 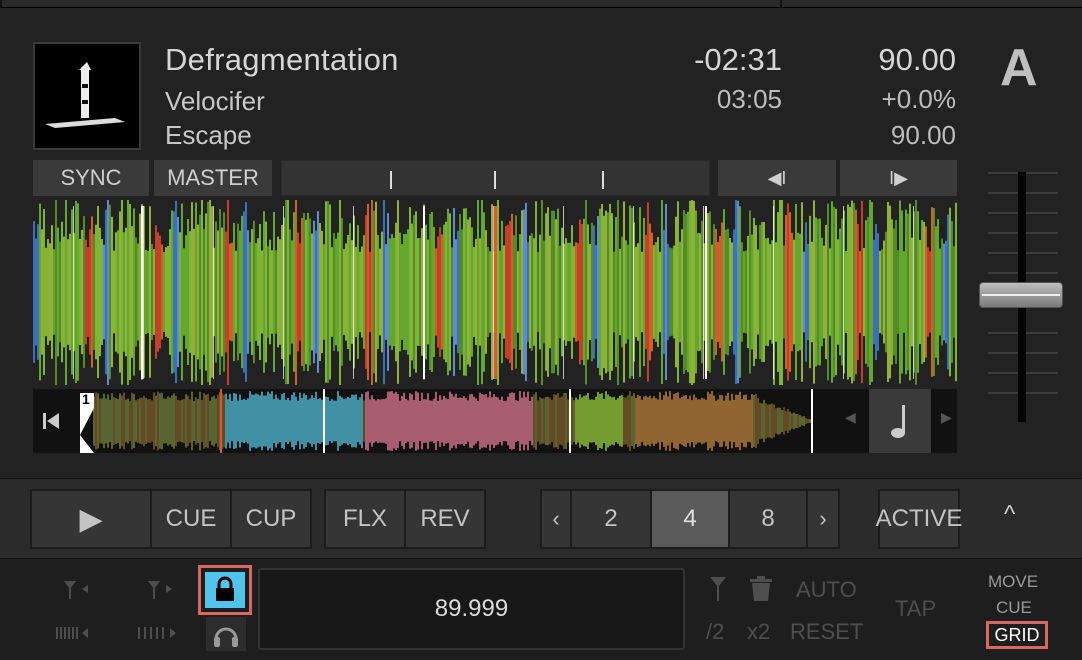 I want to click on flux-button: FLX, so click(x=366, y=519).